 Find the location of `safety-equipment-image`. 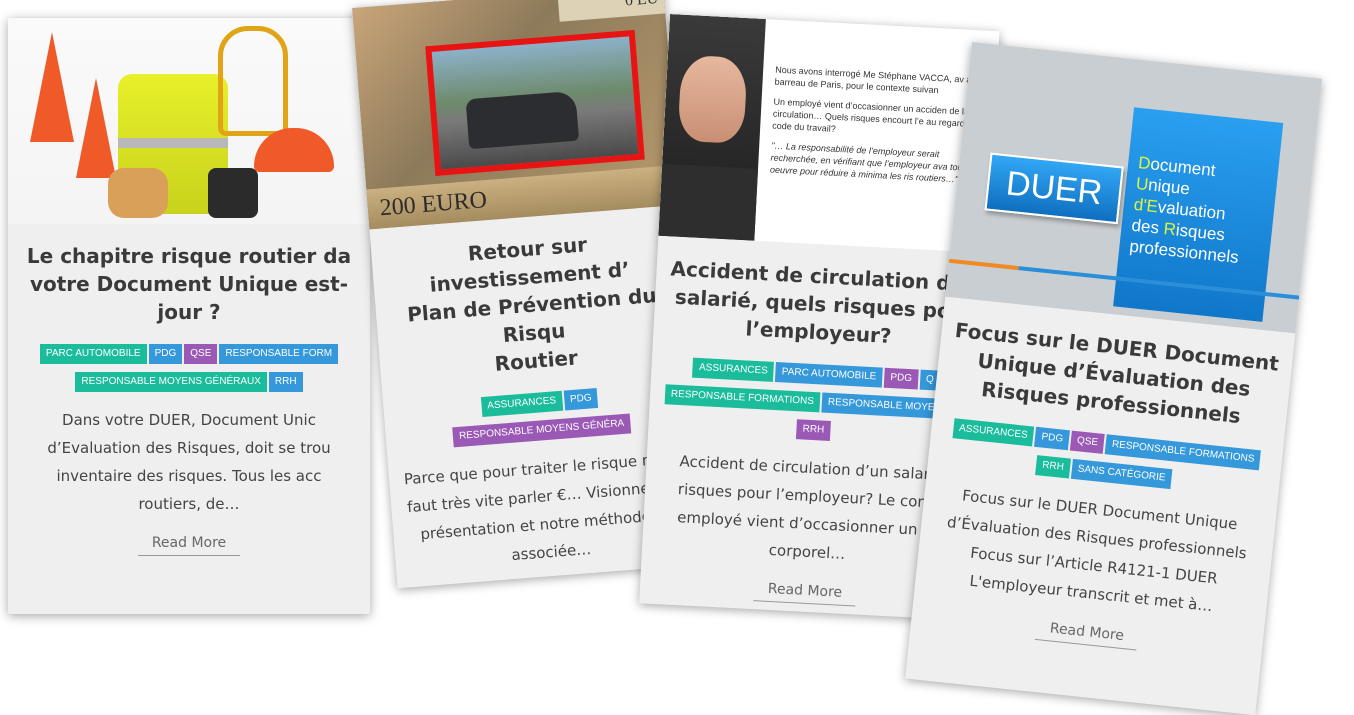

safety-equipment-image is located at coordinates (189, 121).